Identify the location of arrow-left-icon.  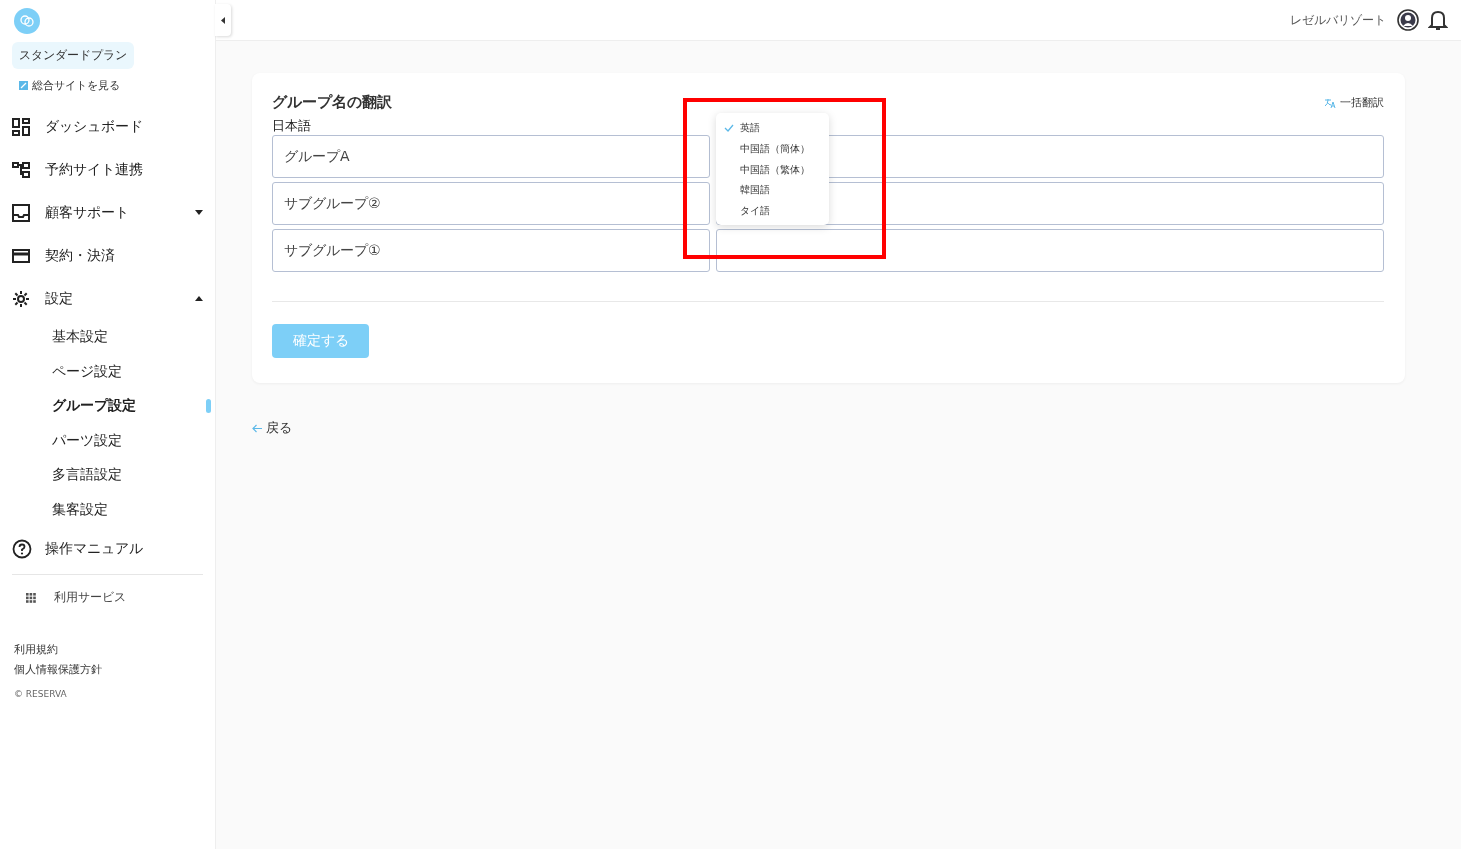
(257, 428).